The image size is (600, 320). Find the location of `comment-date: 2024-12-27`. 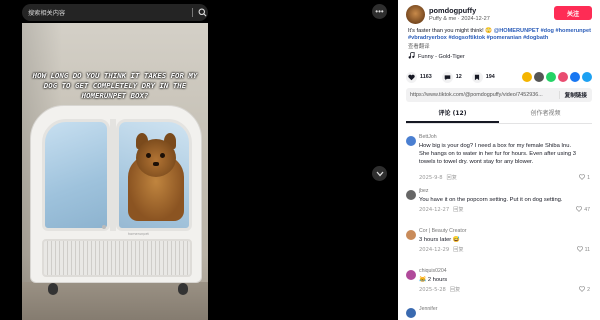

comment-date: 2024-12-27 is located at coordinates (434, 210).